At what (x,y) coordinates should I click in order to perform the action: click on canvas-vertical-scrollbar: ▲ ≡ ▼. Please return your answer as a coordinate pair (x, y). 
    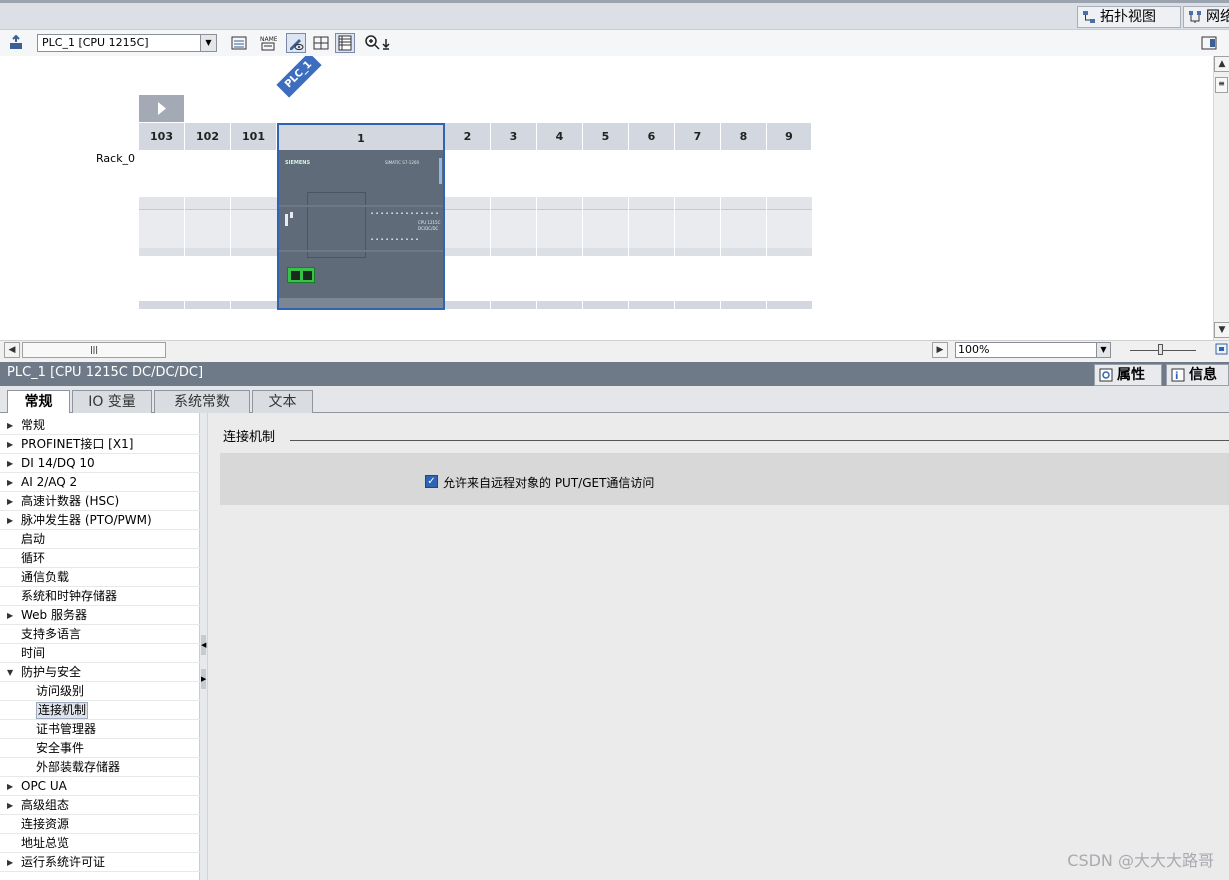
    Looking at the image, I should click on (1221, 198).